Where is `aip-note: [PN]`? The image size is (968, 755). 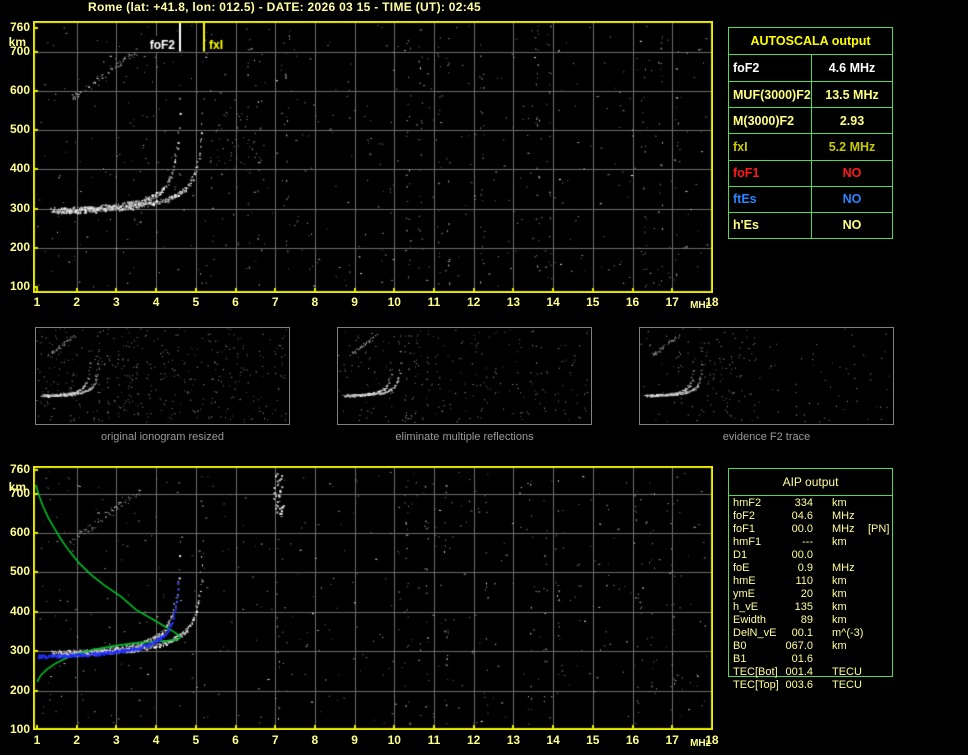 aip-note: [PN] is located at coordinates (879, 529).